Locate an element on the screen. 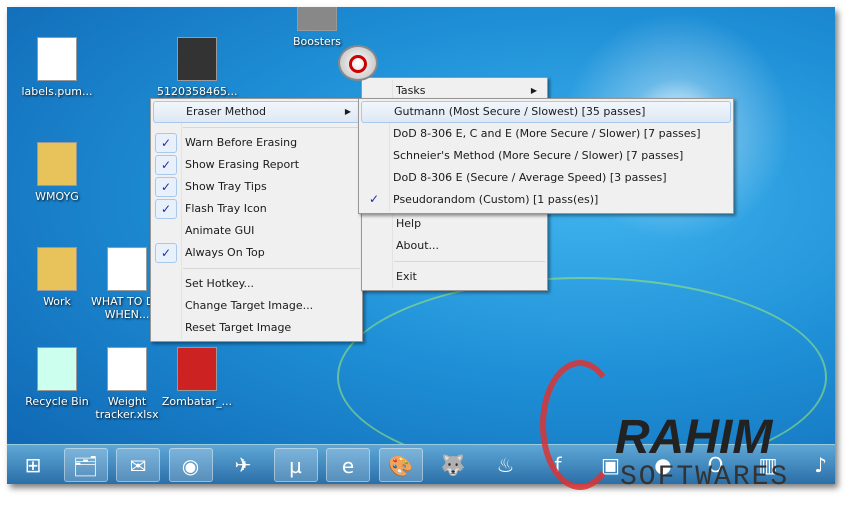 The height and width of the screenshot is (507, 857). menu-item-exit: Exit is located at coordinates (454, 277).